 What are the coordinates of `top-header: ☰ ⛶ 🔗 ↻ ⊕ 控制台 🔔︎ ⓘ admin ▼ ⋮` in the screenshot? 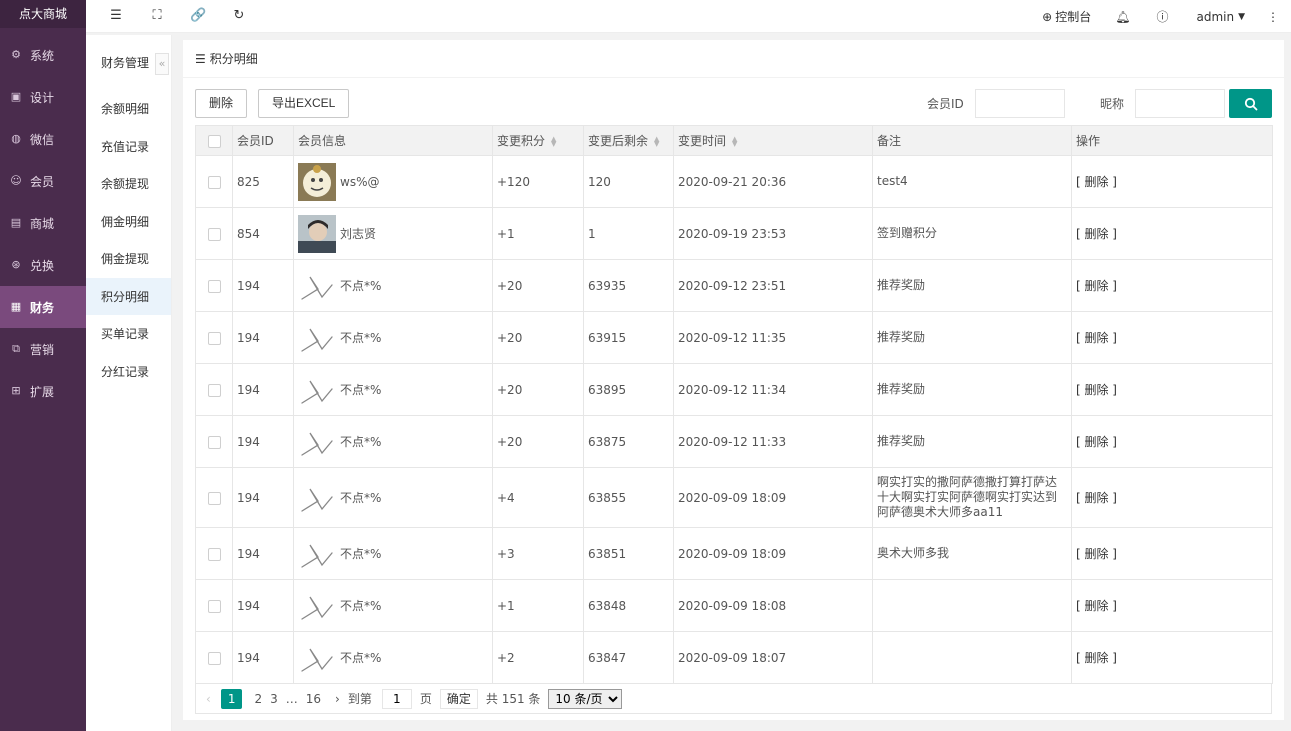 It's located at (688, 16).